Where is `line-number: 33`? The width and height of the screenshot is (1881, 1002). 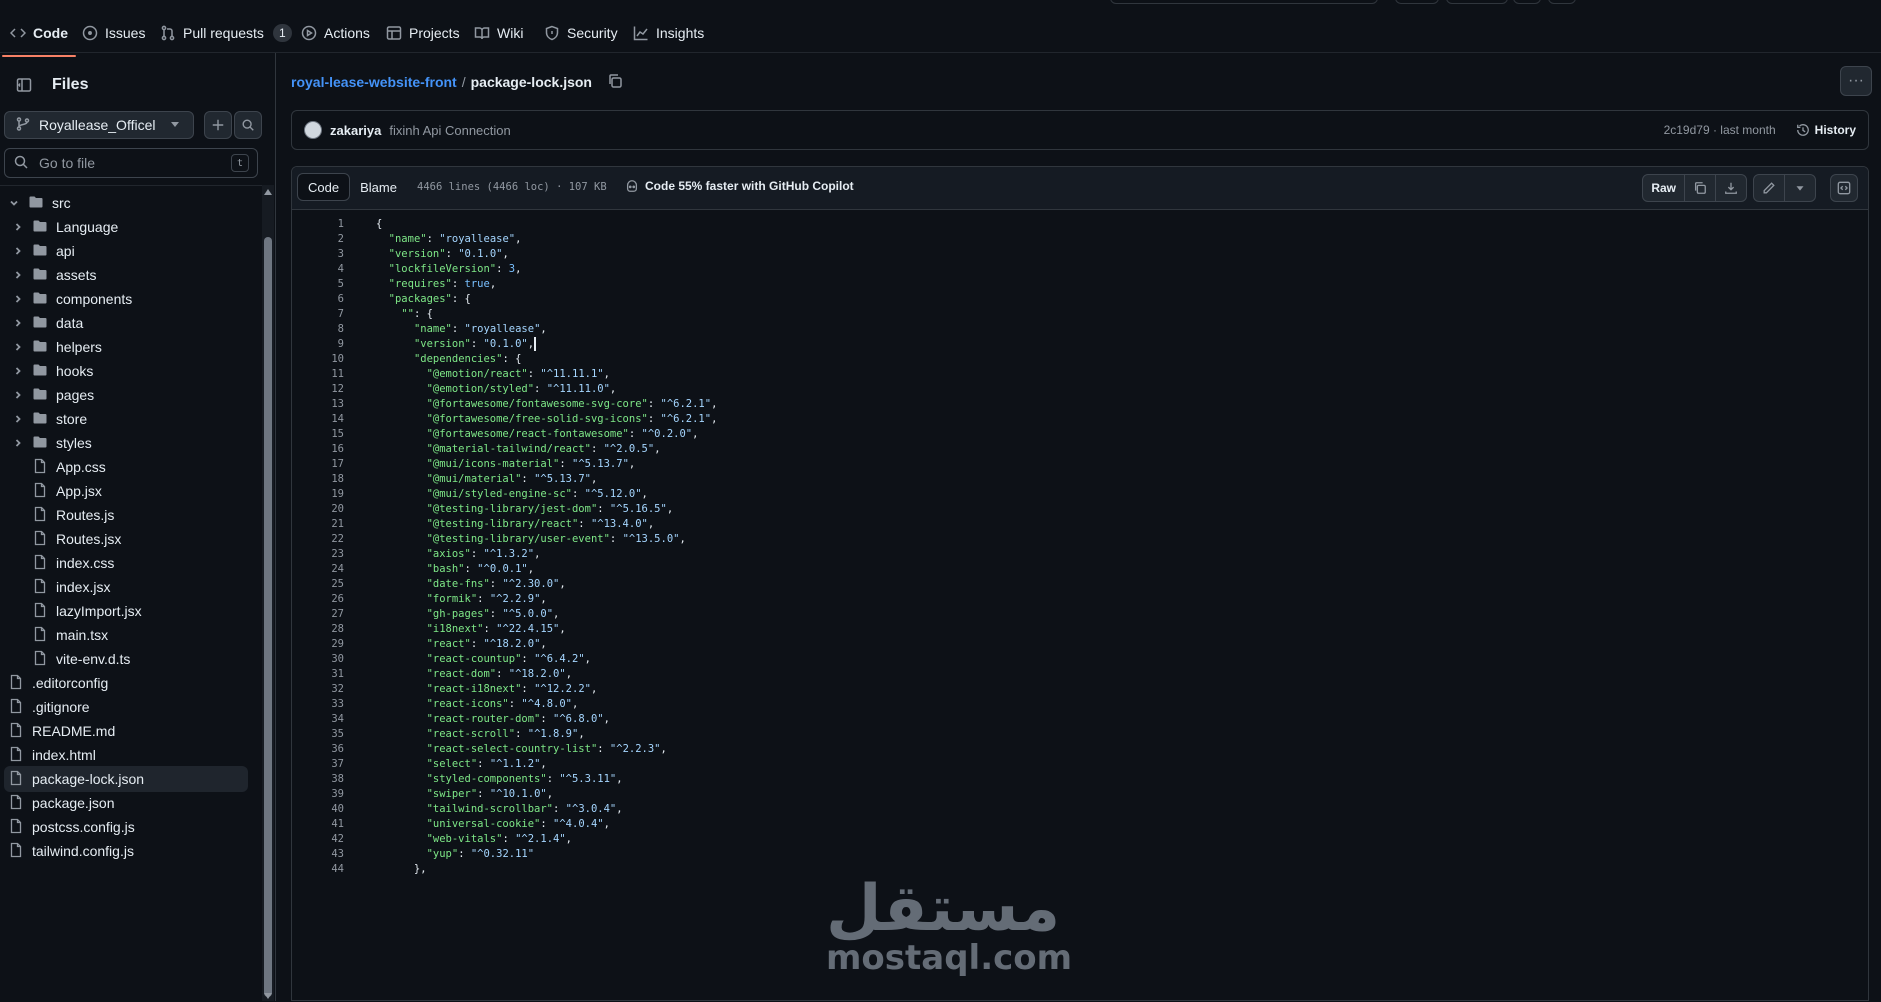 line-number: 33 is located at coordinates (318, 704).